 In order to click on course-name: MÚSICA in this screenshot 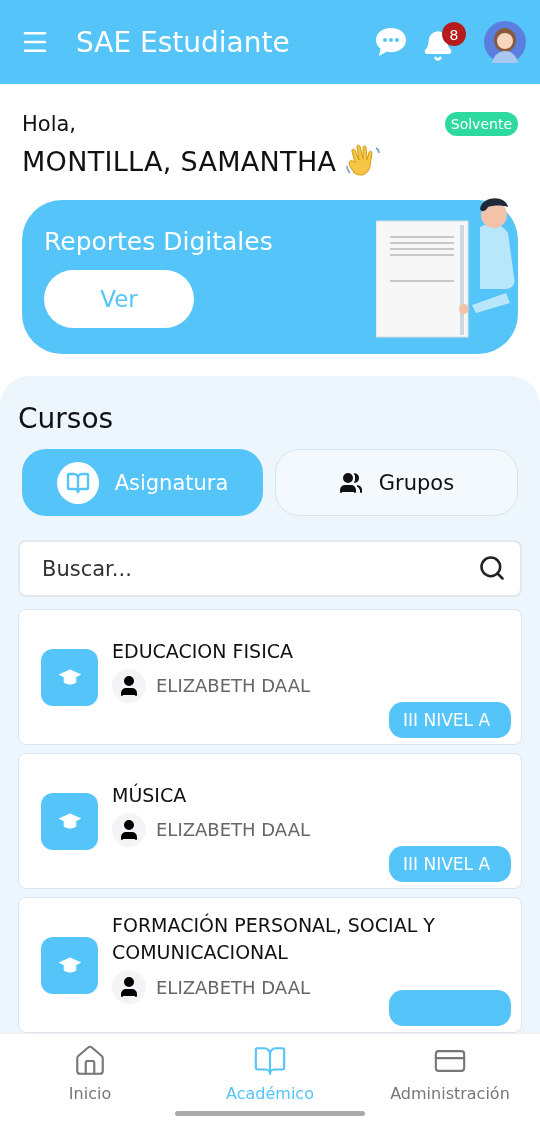, I will do `click(150, 795)`.